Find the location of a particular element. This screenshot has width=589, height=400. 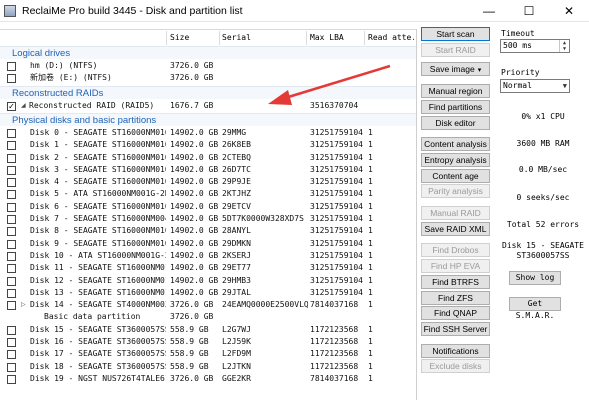

find-partitions-button: Find partitions is located at coordinates (455, 106).